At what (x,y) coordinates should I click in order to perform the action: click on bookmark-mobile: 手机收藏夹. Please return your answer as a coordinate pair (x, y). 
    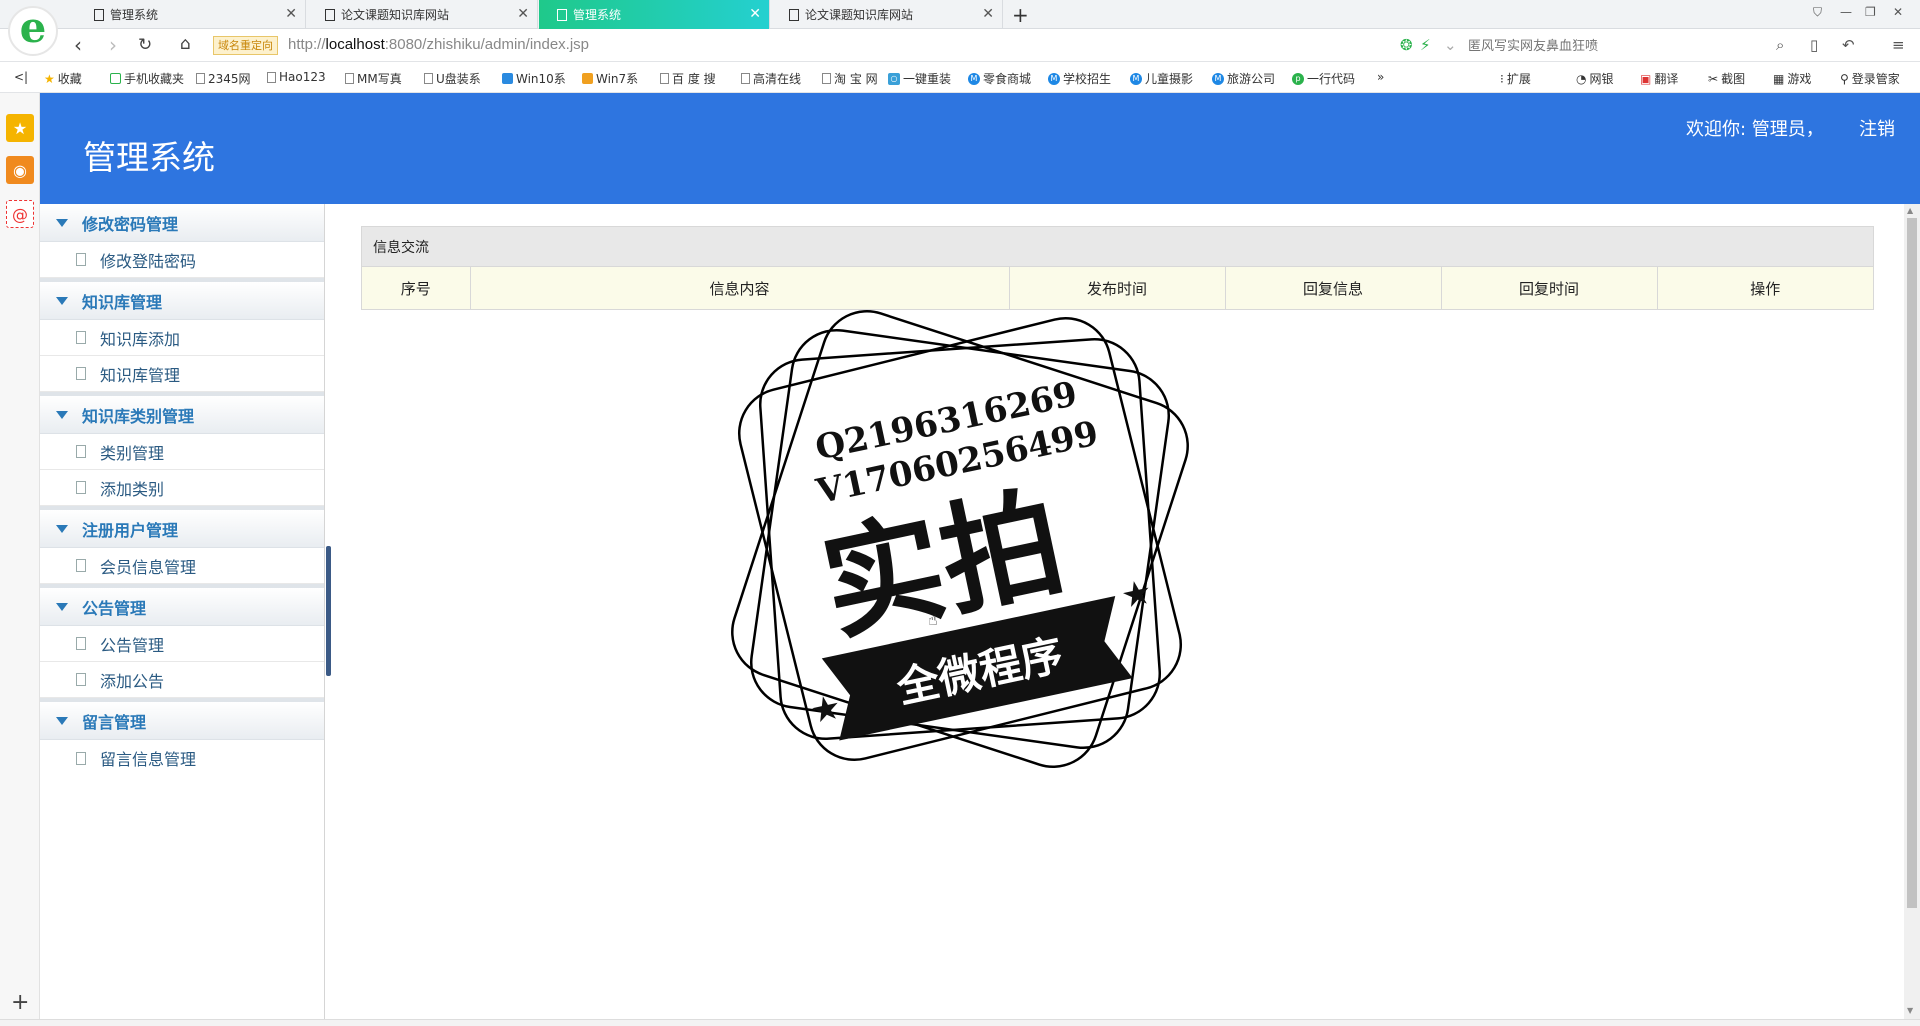
    Looking at the image, I should click on (147, 78).